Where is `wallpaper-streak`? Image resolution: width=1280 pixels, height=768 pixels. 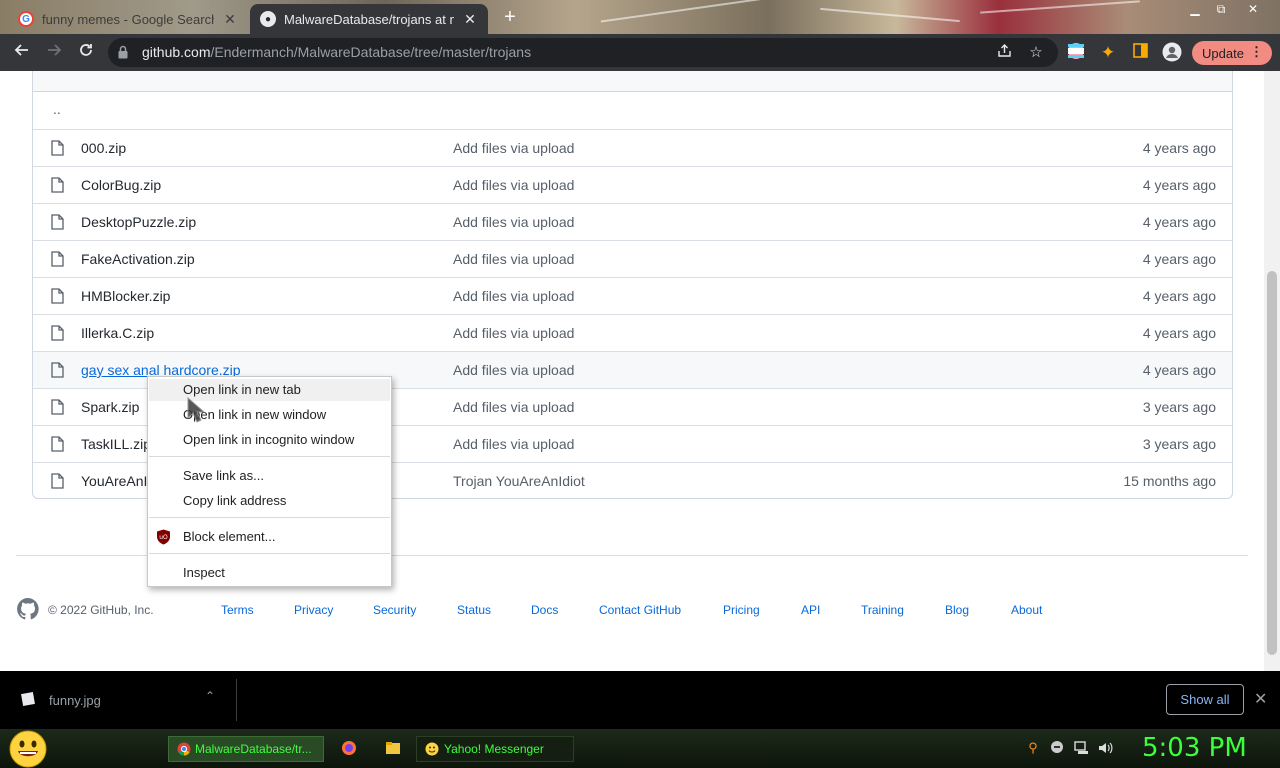 wallpaper-streak is located at coordinates (1060, 7).